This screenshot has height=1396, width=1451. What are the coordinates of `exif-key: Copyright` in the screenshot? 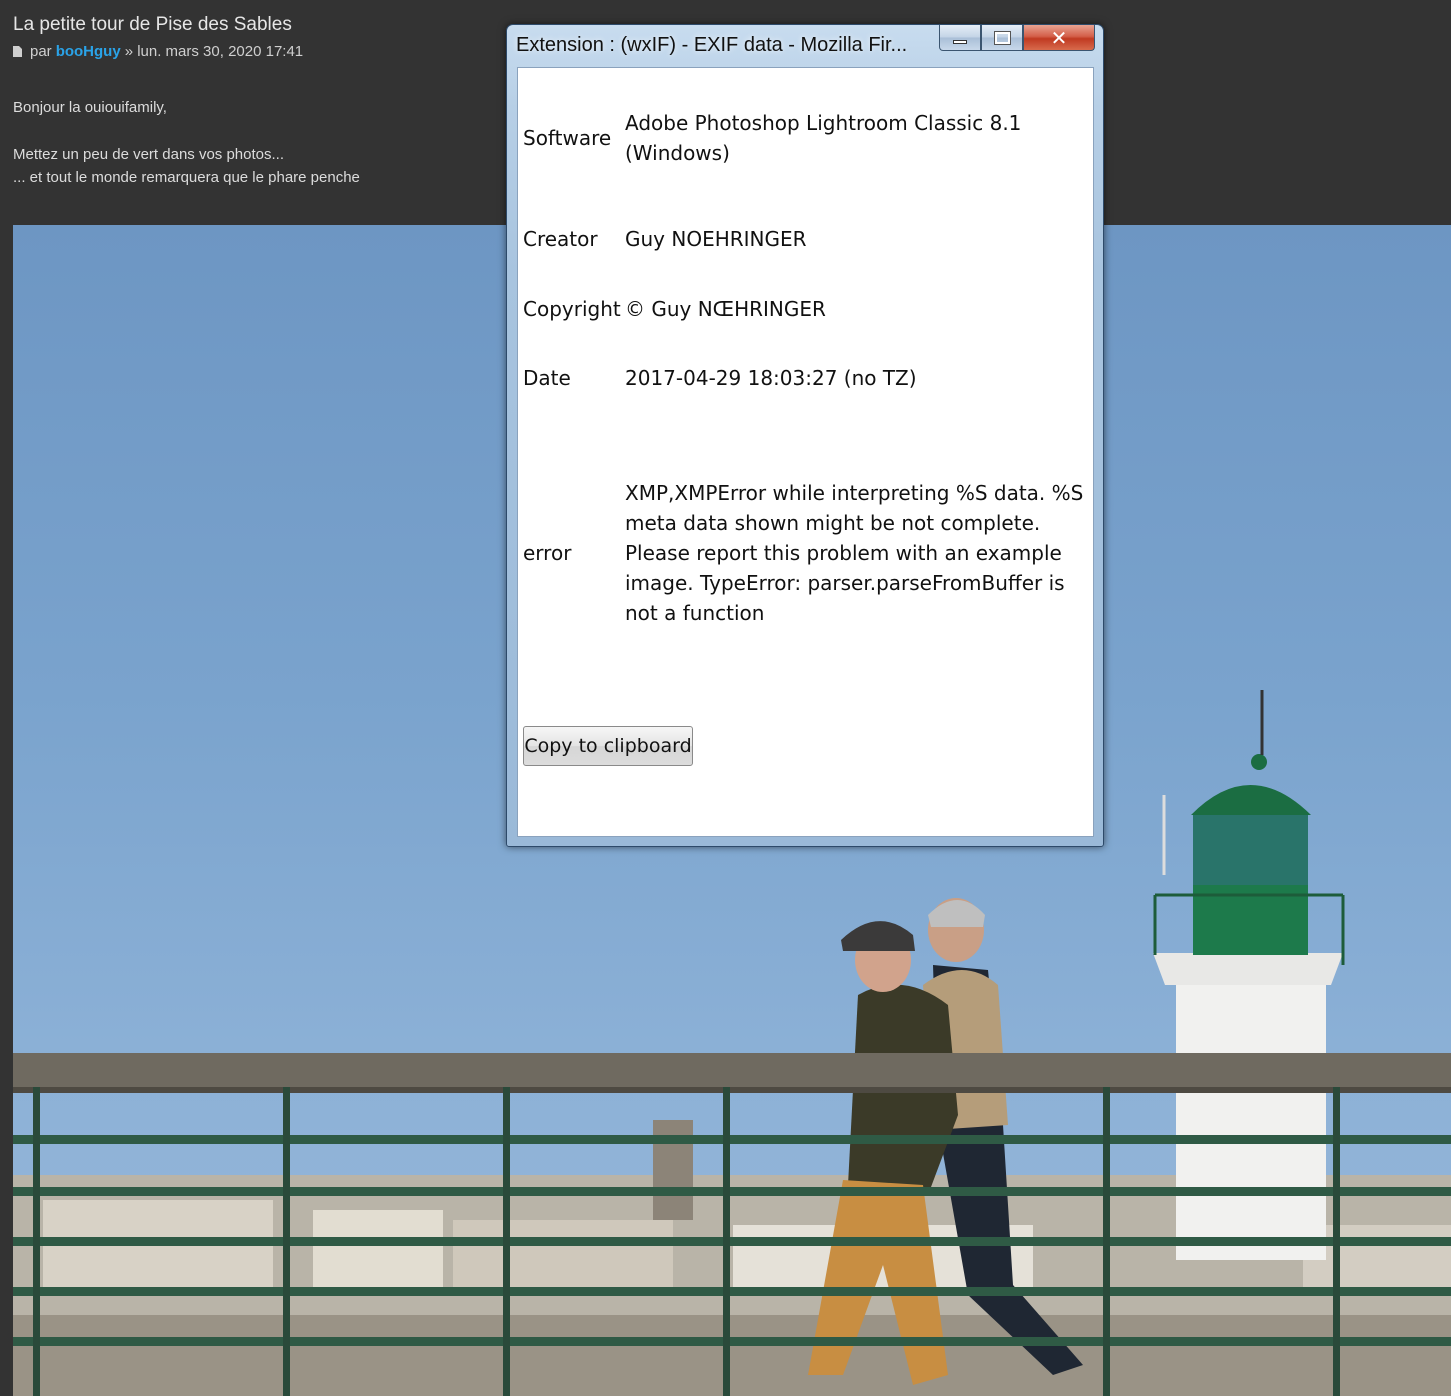 It's located at (572, 309).